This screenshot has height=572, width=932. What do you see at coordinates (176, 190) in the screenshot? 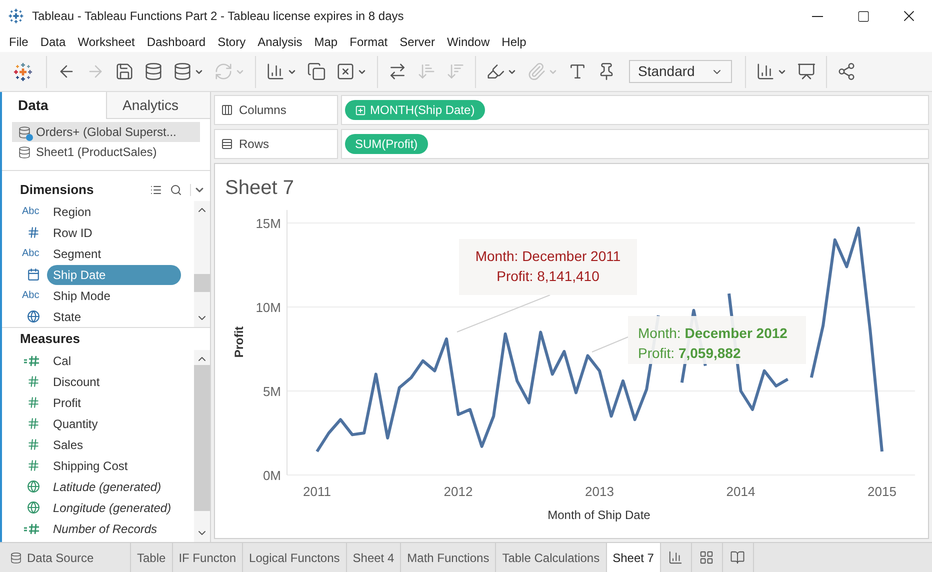
I see `search-icon` at bounding box center [176, 190].